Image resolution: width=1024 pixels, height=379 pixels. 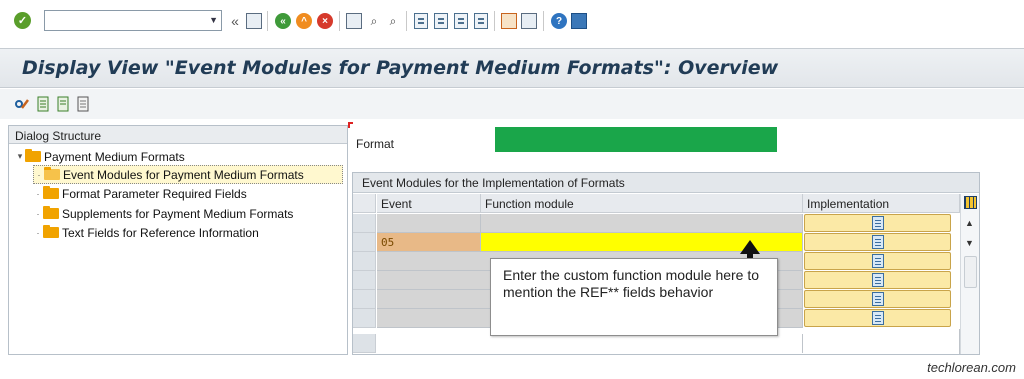 What do you see at coordinates (22, 20) in the screenshot?
I see `check-icon: ✓` at bounding box center [22, 20].